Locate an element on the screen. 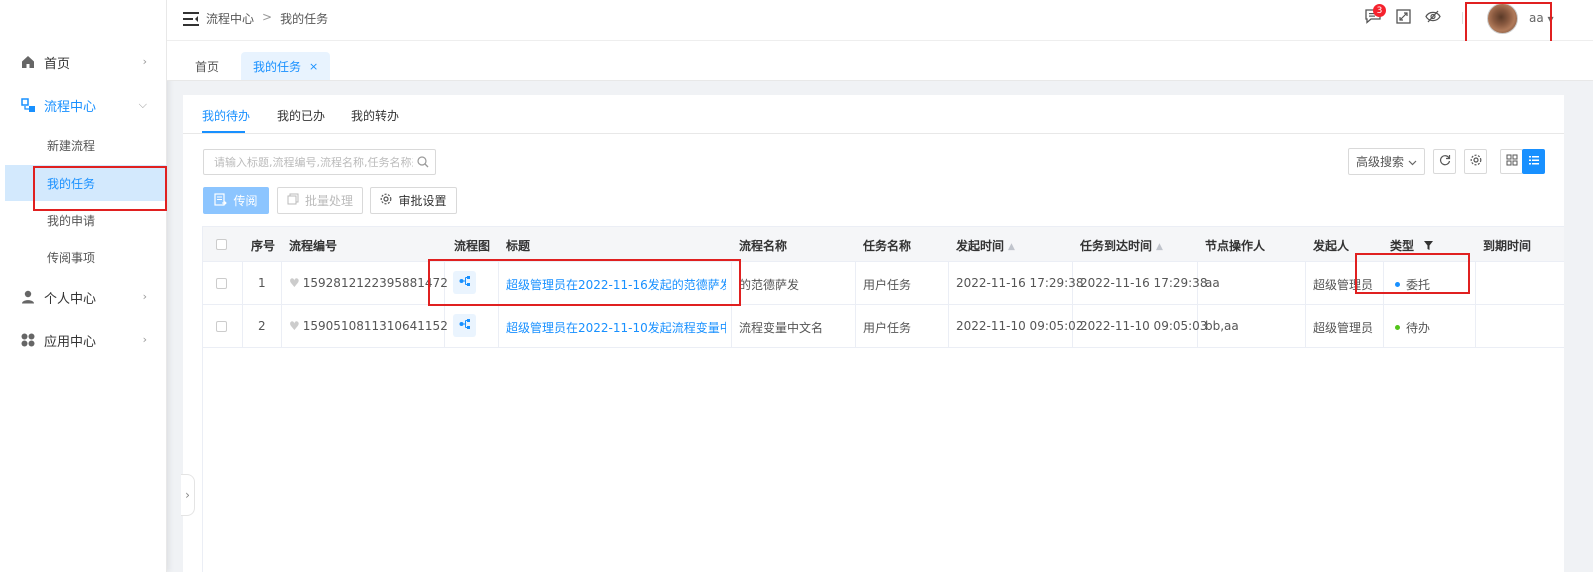 The image size is (1593, 572). column-header: 任务名称 is located at coordinates (887, 246).